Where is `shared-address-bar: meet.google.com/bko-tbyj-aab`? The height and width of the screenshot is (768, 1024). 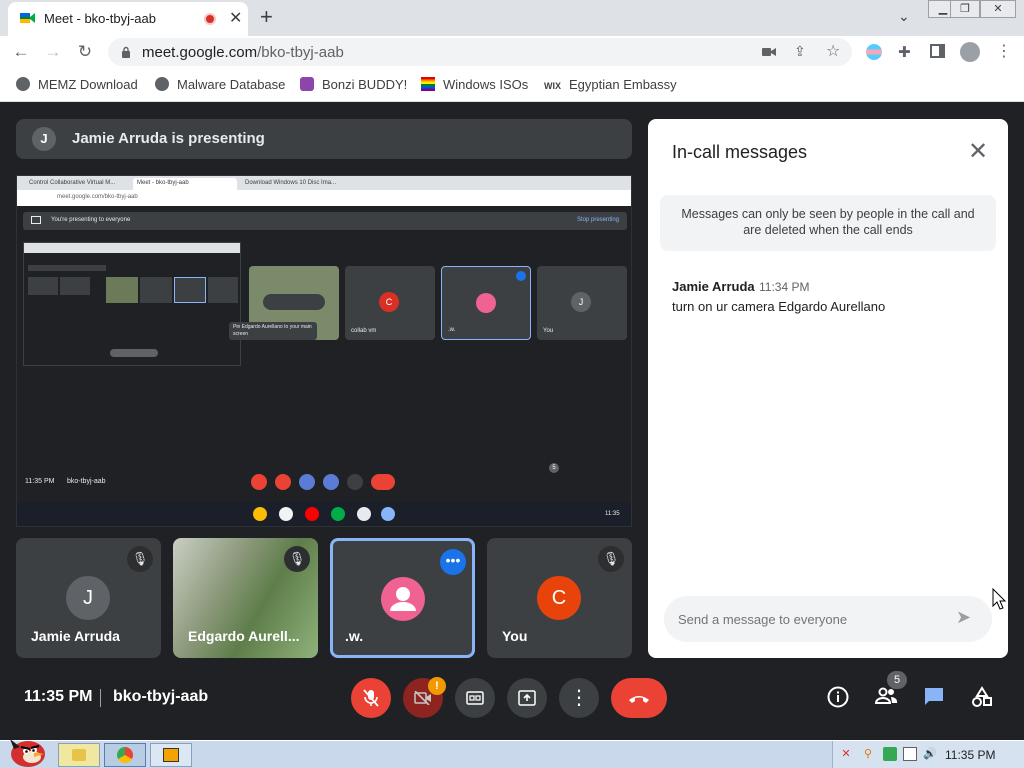 shared-address-bar: meet.google.com/bko-tbyj-aab is located at coordinates (324, 198).